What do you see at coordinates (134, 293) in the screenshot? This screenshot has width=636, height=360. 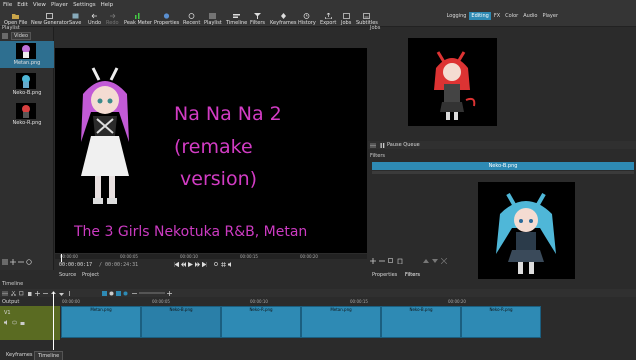 I see `zoom-out-icon` at bounding box center [134, 293].